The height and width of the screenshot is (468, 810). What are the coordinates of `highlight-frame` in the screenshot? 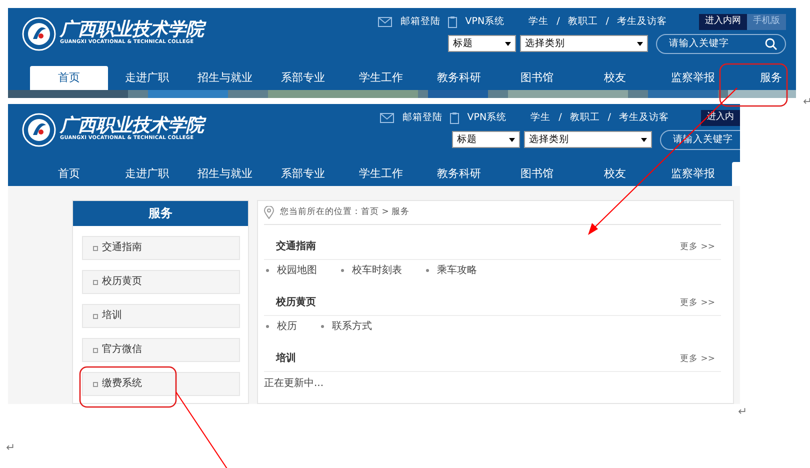 It's located at (753, 85).